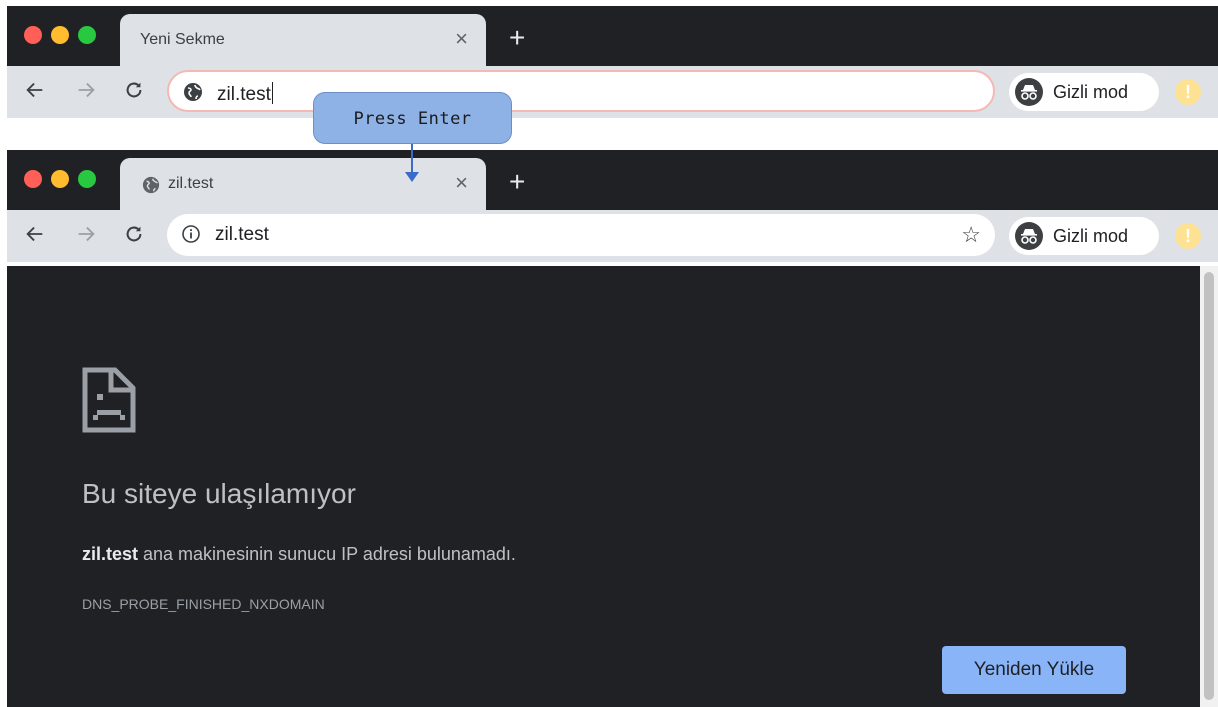  Describe the element at coordinates (203, 604) in the screenshot. I see `error-code: DNS_PROBE_FINISHED_NXDOMAIN` at that location.